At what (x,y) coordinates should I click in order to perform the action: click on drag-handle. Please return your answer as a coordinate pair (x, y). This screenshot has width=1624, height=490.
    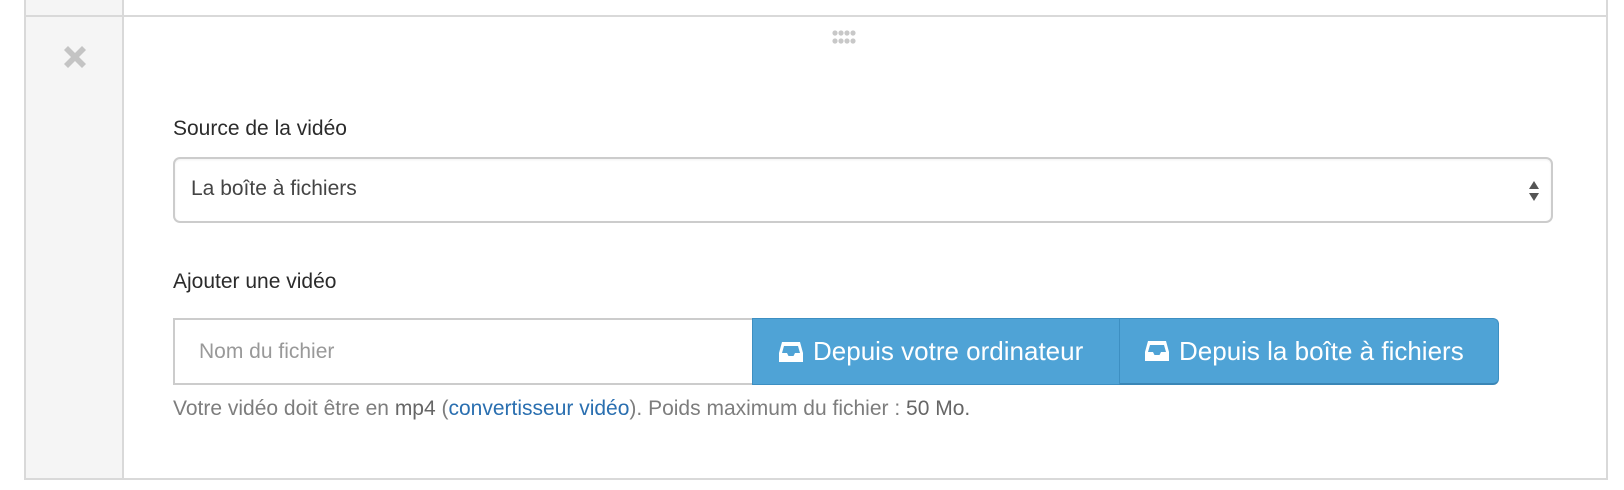
    Looking at the image, I should click on (844, 38).